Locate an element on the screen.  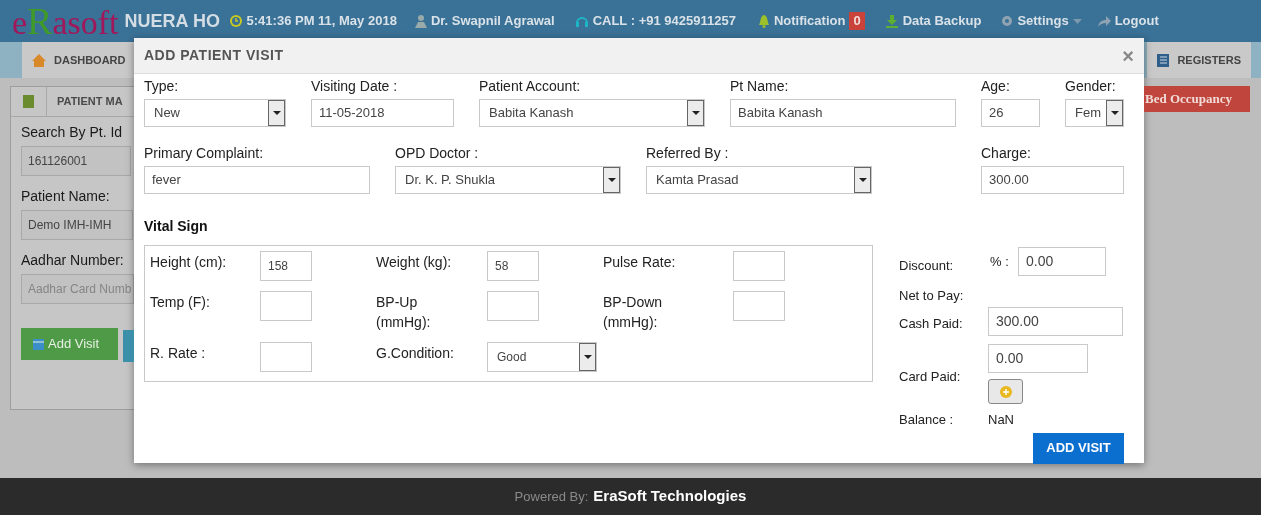
dropdown: Good is located at coordinates (542, 357).